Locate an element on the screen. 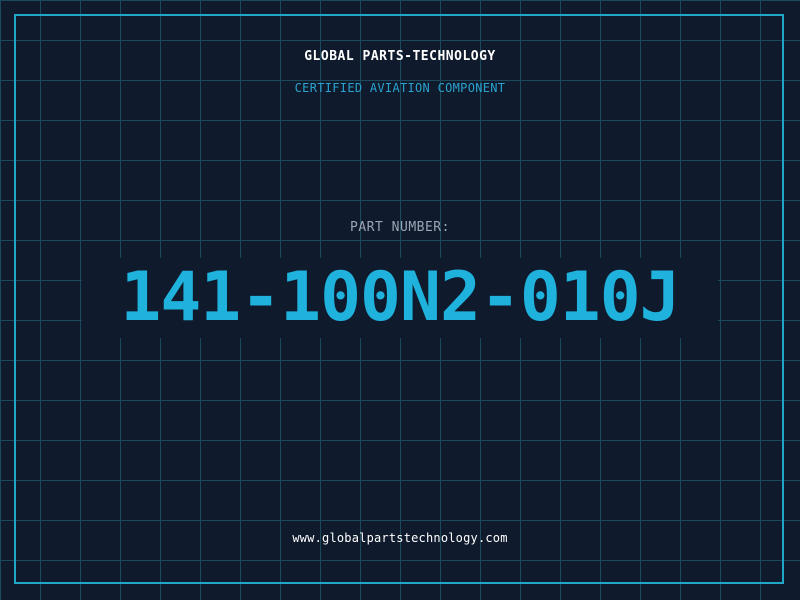 The width and height of the screenshot is (800, 600). part-number-value: 141-100N2-010J is located at coordinates (400, 298).